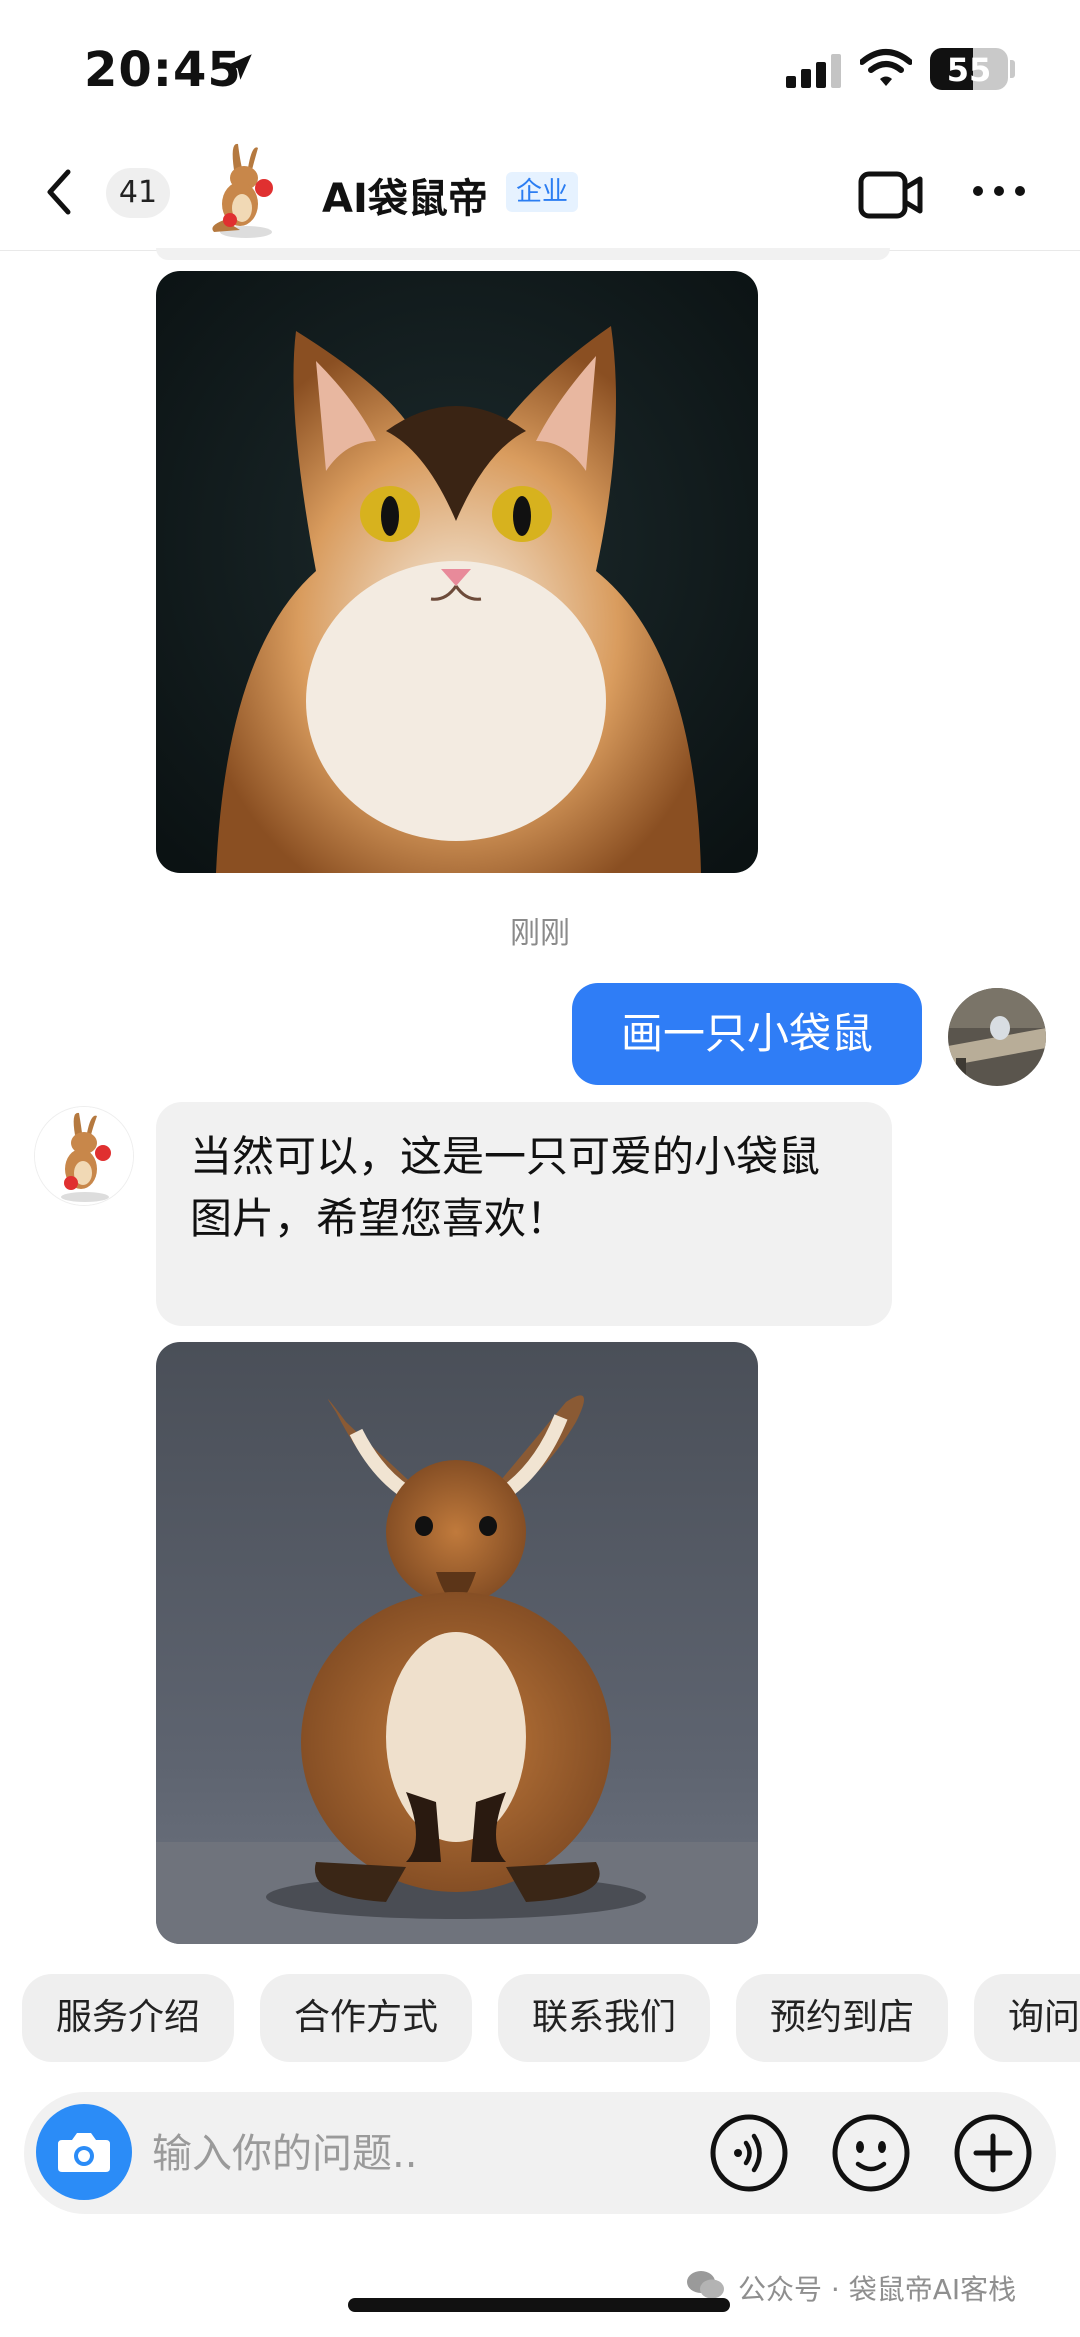 This screenshot has height=2337, width=1080. I want to click on camera-icon, so click(84, 2152).